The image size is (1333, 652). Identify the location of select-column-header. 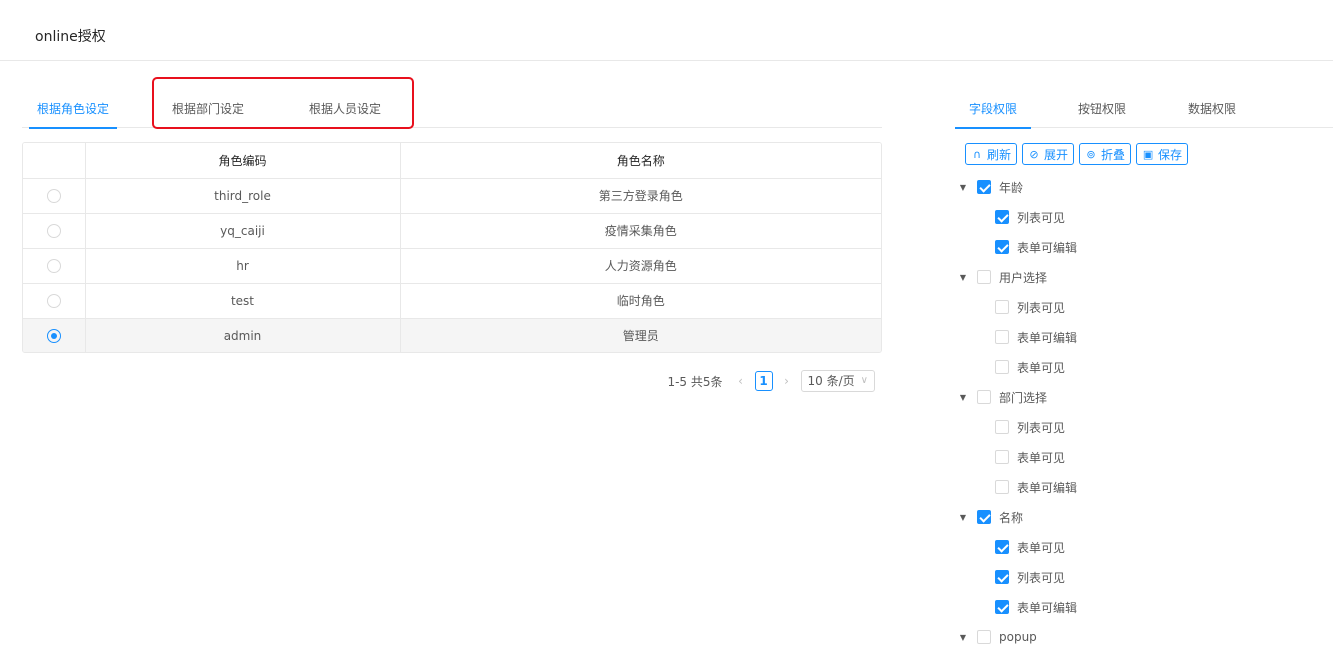
(54, 161).